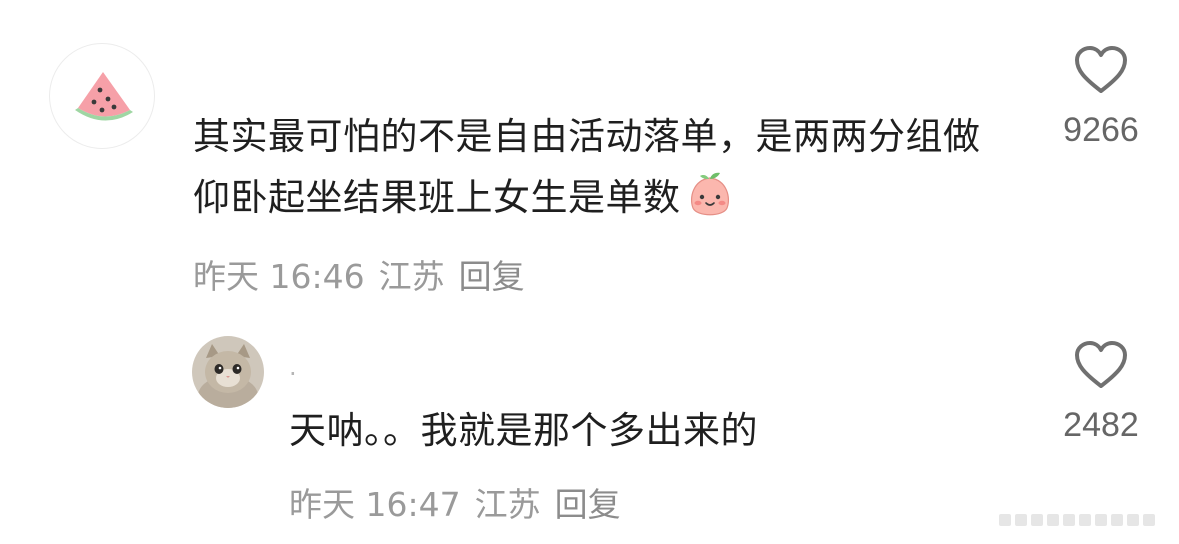  I want to click on comment-meta: 昨天 16:46 江苏 回复, so click(366, 274).